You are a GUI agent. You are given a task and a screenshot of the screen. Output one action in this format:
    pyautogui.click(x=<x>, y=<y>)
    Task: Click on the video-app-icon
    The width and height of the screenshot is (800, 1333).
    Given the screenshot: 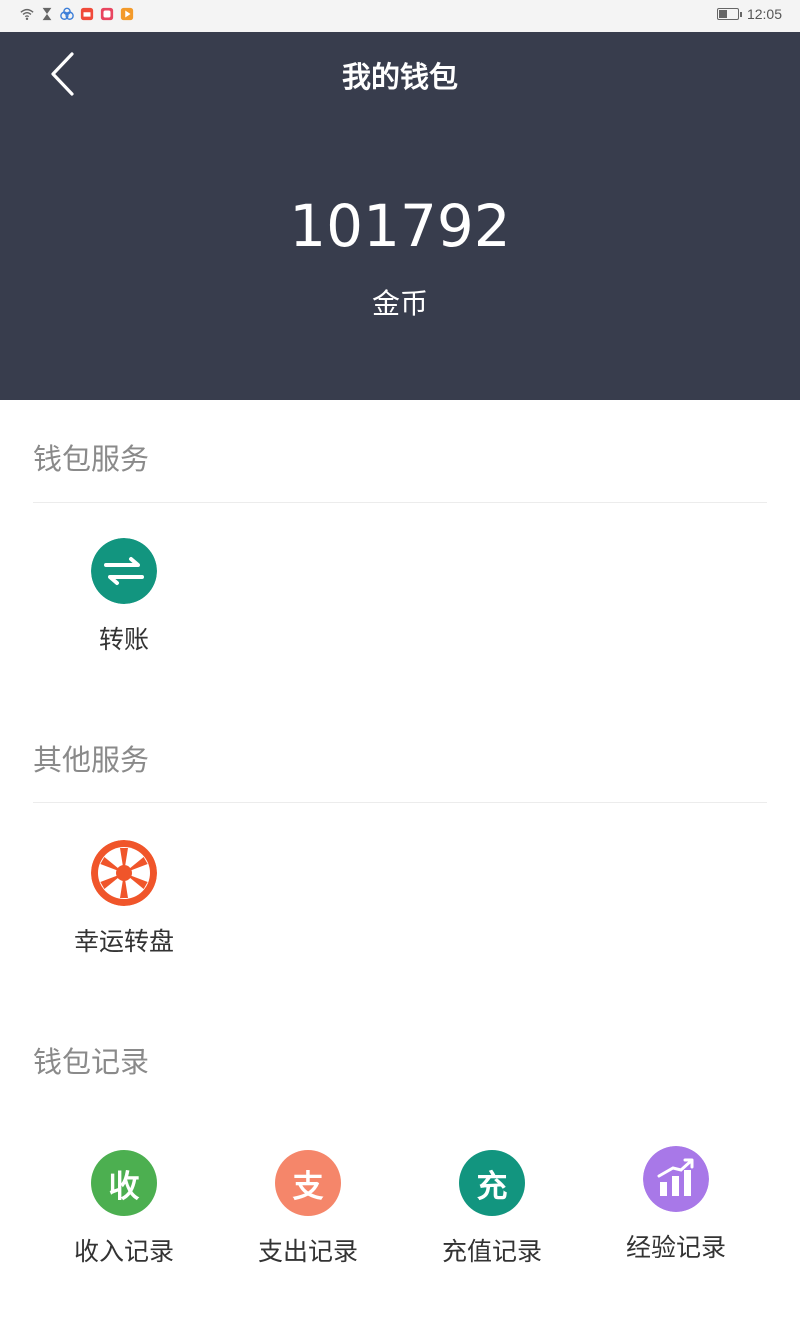 What is the action you would take?
    pyautogui.click(x=87, y=14)
    